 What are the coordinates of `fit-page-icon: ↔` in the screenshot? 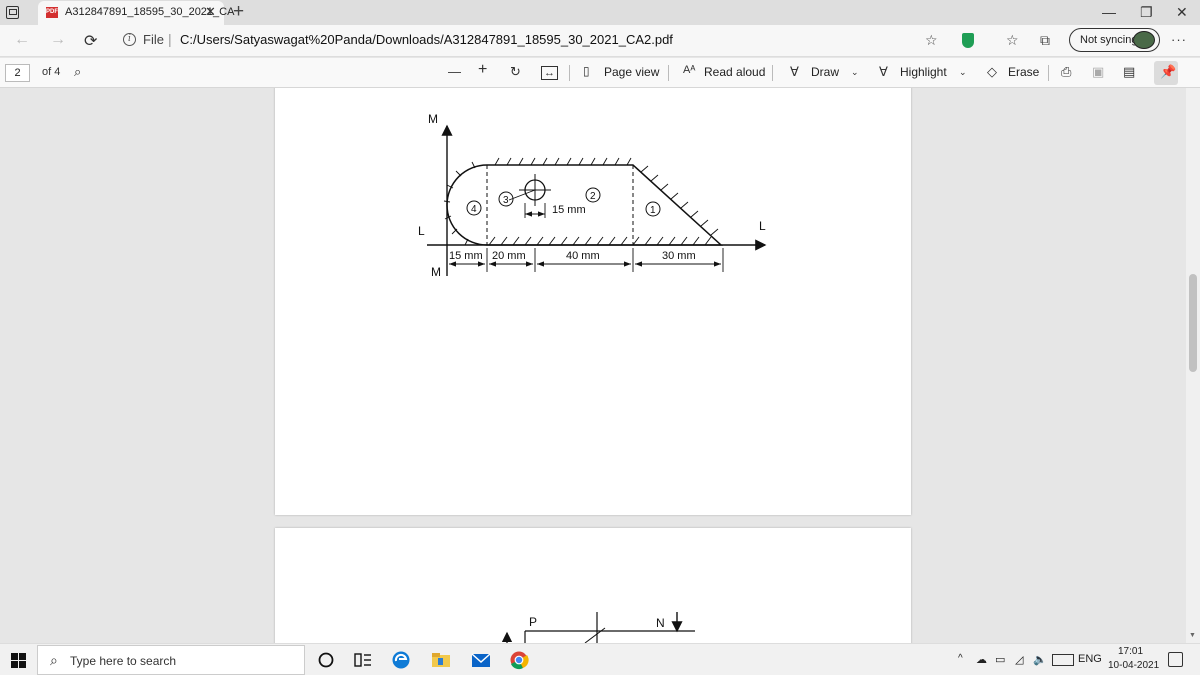 It's located at (549, 73).